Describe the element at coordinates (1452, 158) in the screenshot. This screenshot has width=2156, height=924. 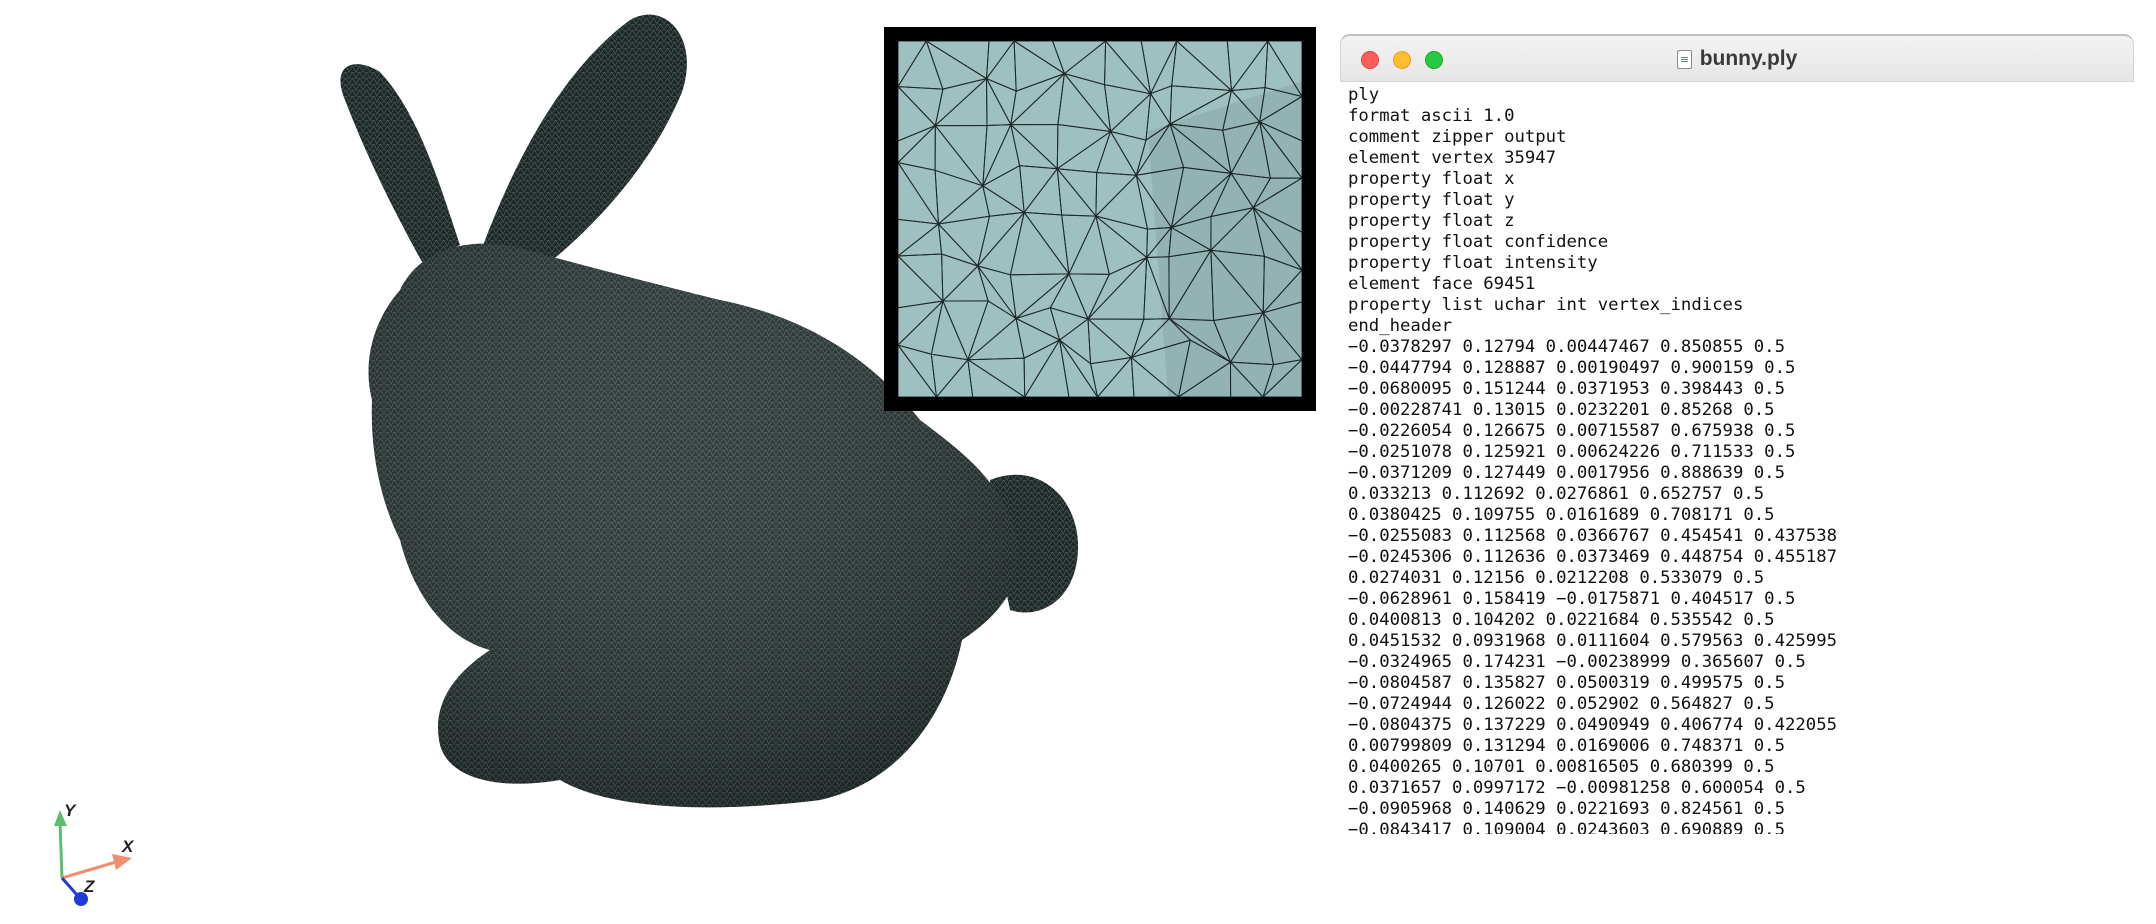
I see `file-line: element vertex 35947` at that location.